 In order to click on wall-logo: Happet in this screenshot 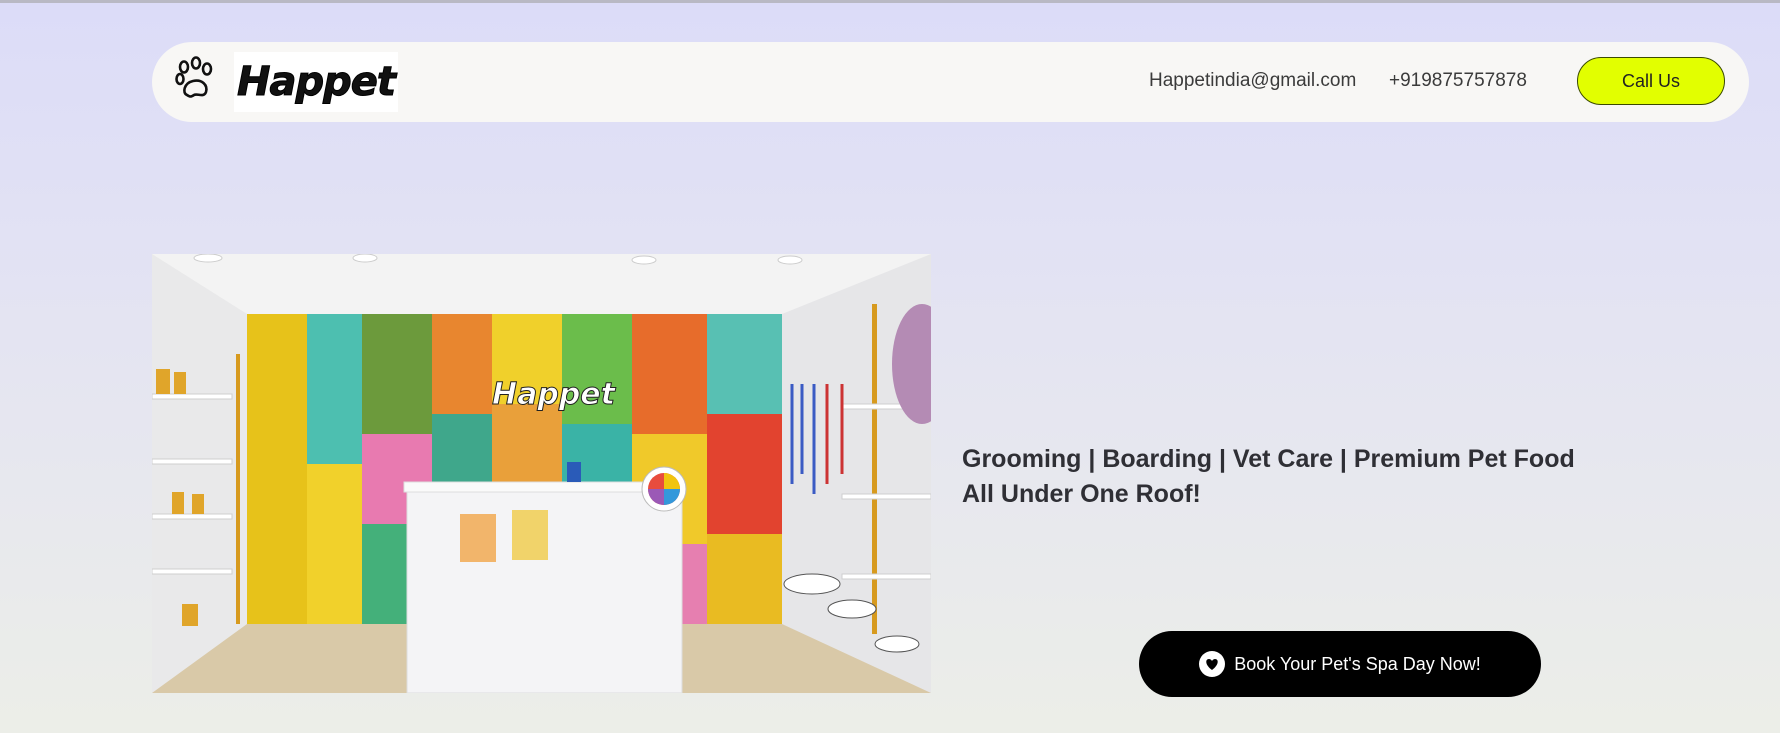, I will do `click(554, 394)`.